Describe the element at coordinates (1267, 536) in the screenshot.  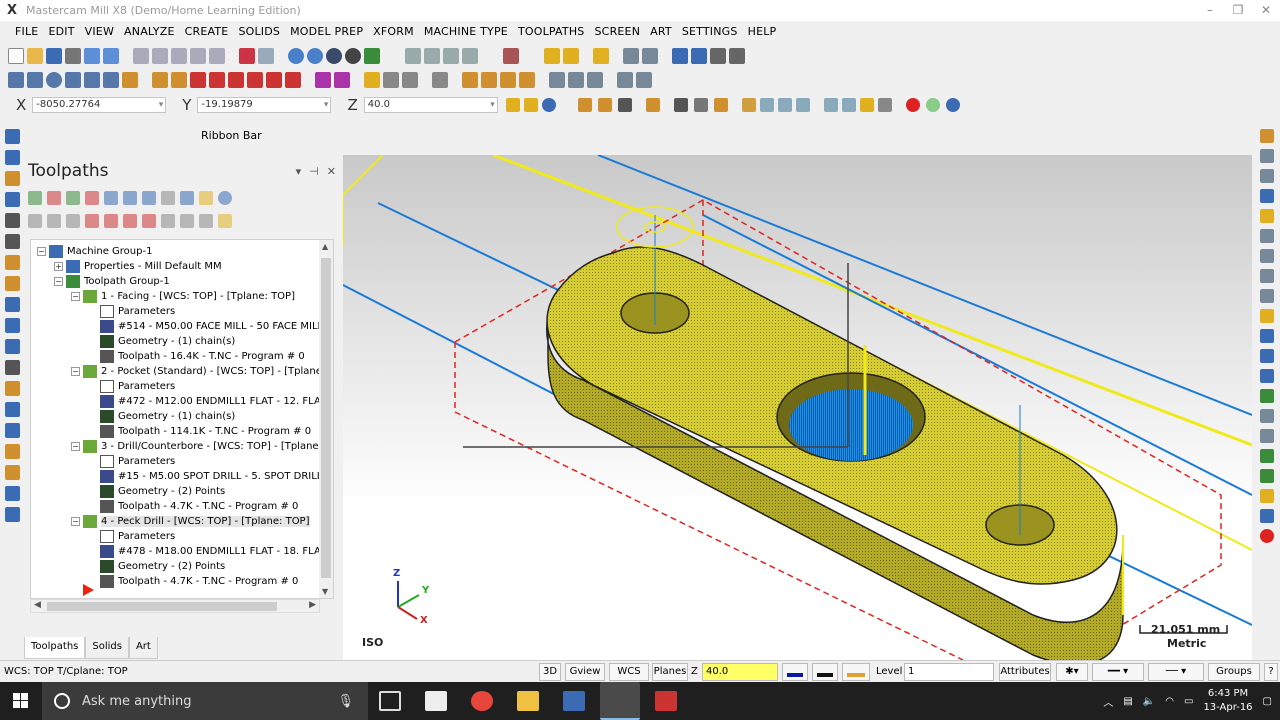
I see `right-stop-icon` at that location.